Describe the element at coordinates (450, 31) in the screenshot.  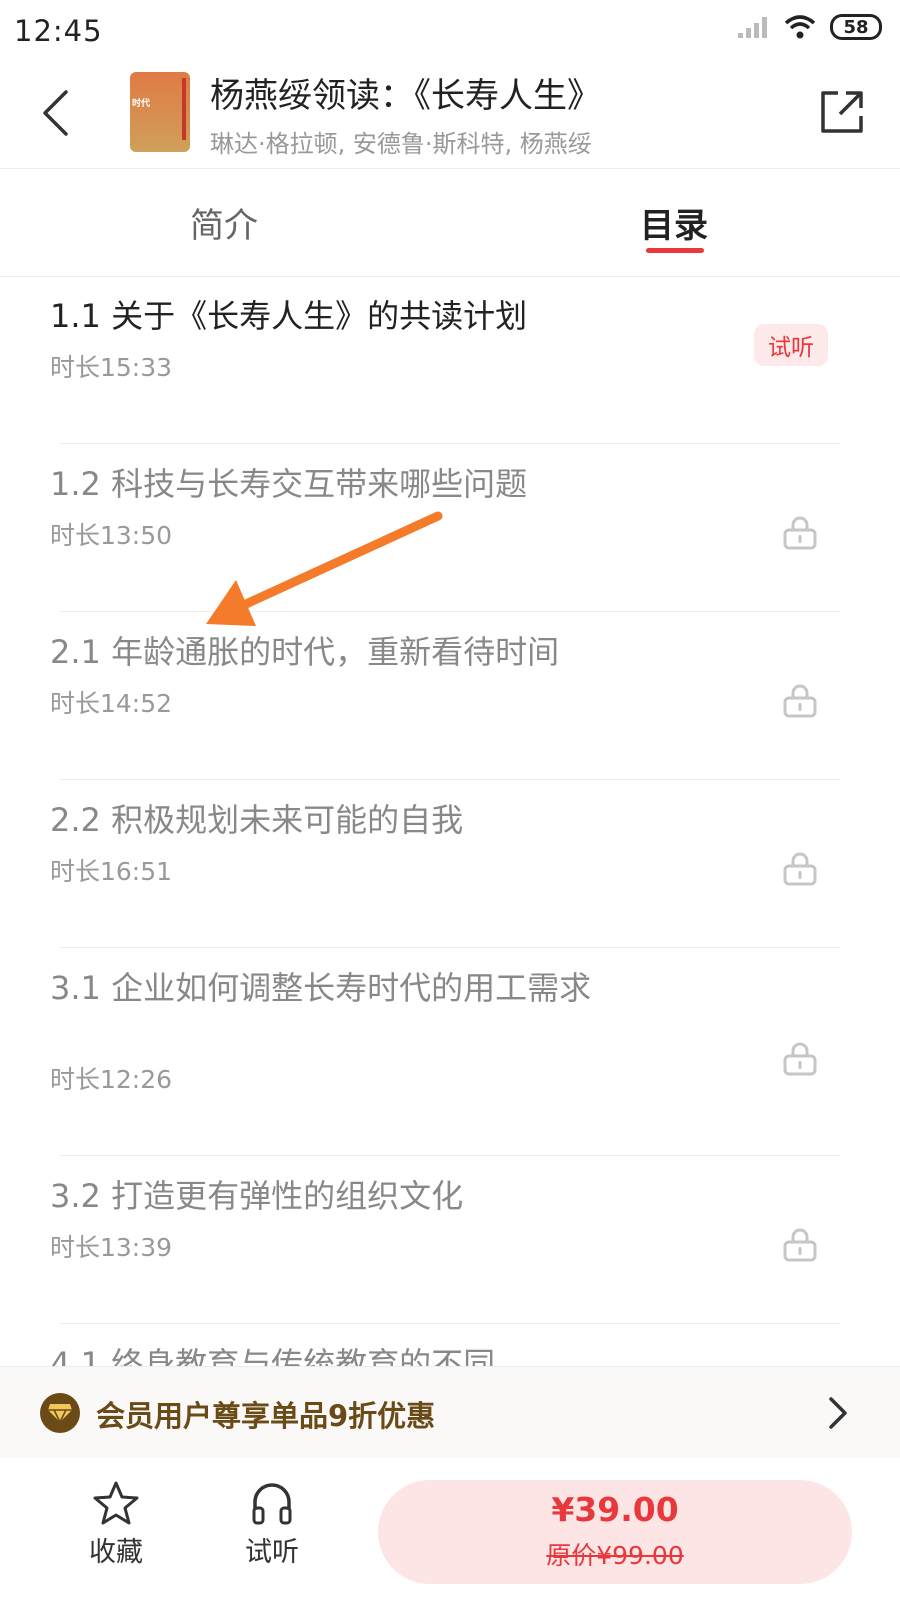
I see `status-bar: 12:45 58` at that location.